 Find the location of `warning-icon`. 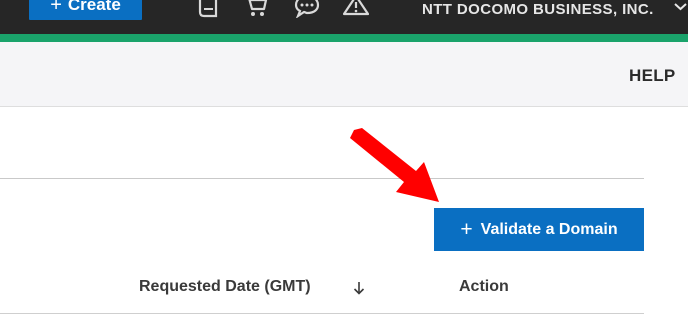

warning-icon is located at coordinates (356, 9).